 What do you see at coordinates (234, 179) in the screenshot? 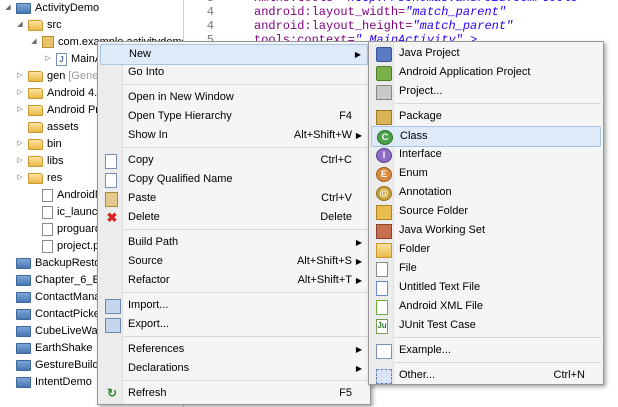
I see `context-menu-item-copy-qualified-name: Copy Qualified Name` at bounding box center [234, 179].